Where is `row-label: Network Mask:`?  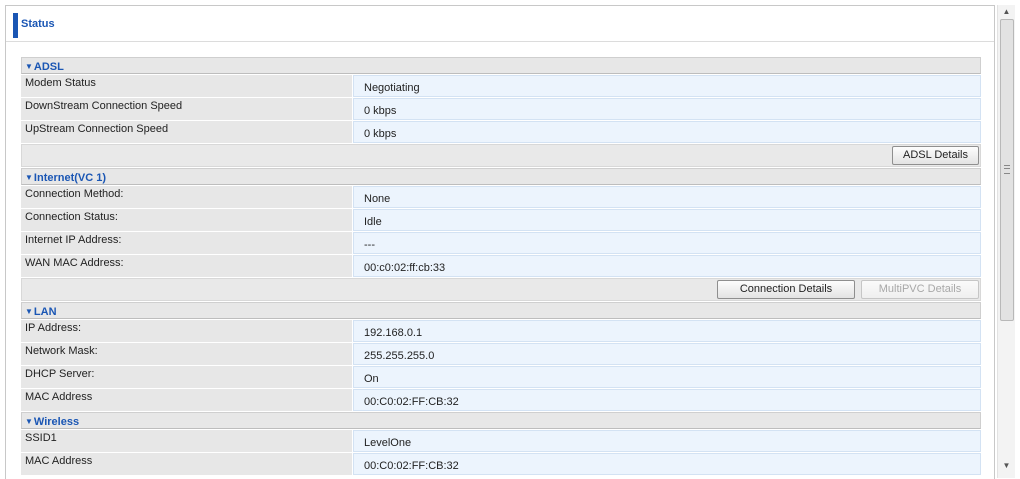 row-label: Network Mask: is located at coordinates (186, 354).